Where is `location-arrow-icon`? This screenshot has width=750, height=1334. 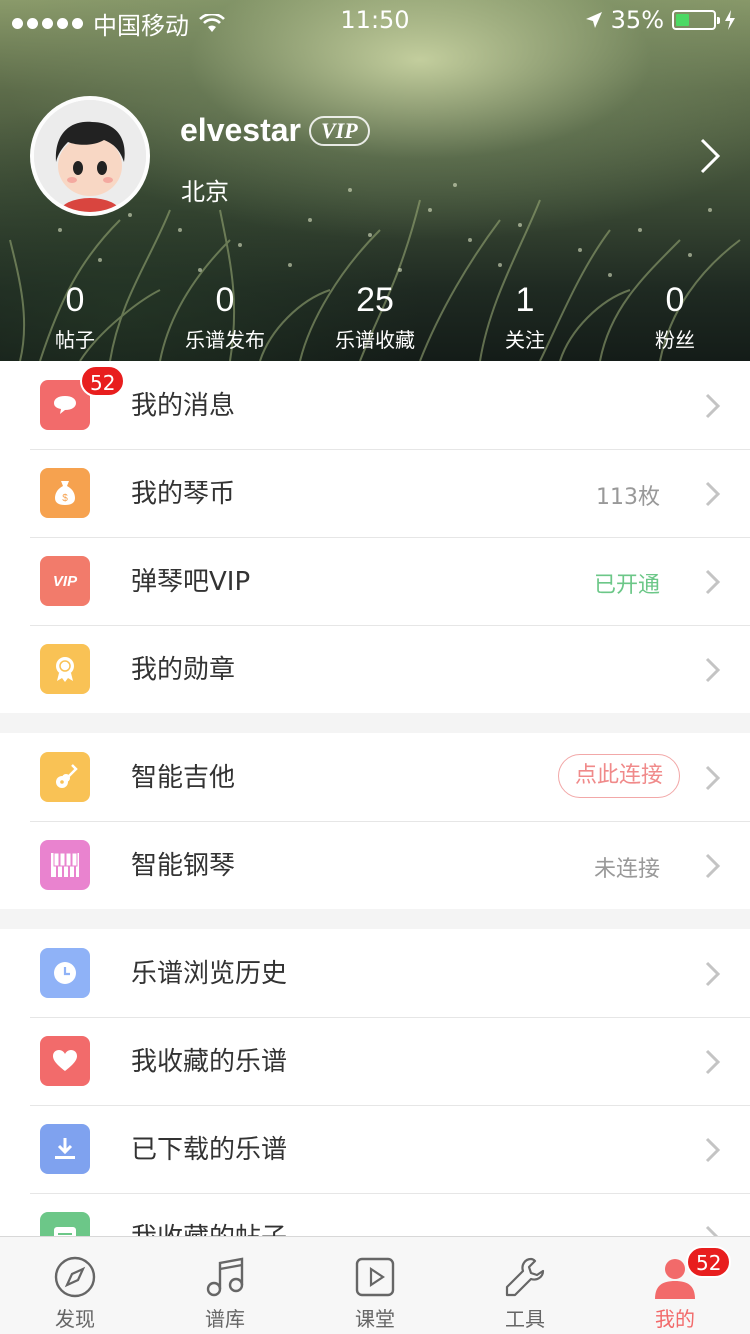 location-arrow-icon is located at coordinates (593, 20).